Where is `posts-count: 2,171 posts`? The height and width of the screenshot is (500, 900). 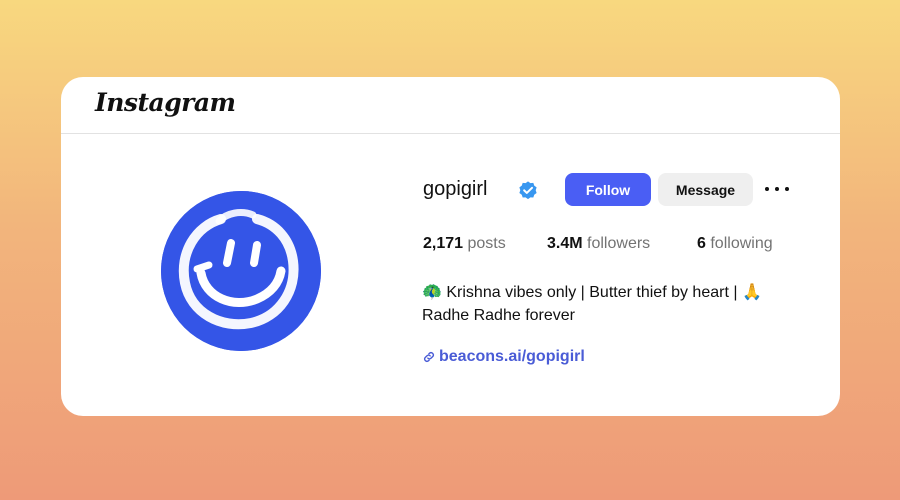
posts-count: 2,171 posts is located at coordinates (464, 244).